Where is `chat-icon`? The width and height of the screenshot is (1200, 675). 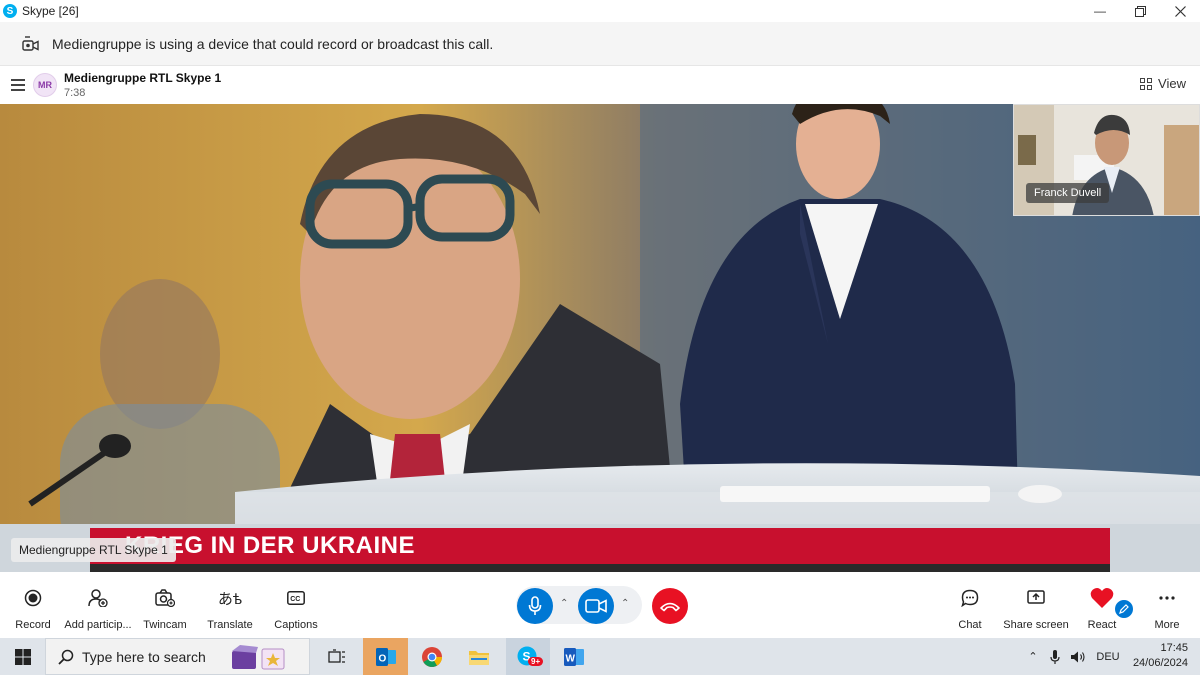
chat-icon is located at coordinates (970, 598).